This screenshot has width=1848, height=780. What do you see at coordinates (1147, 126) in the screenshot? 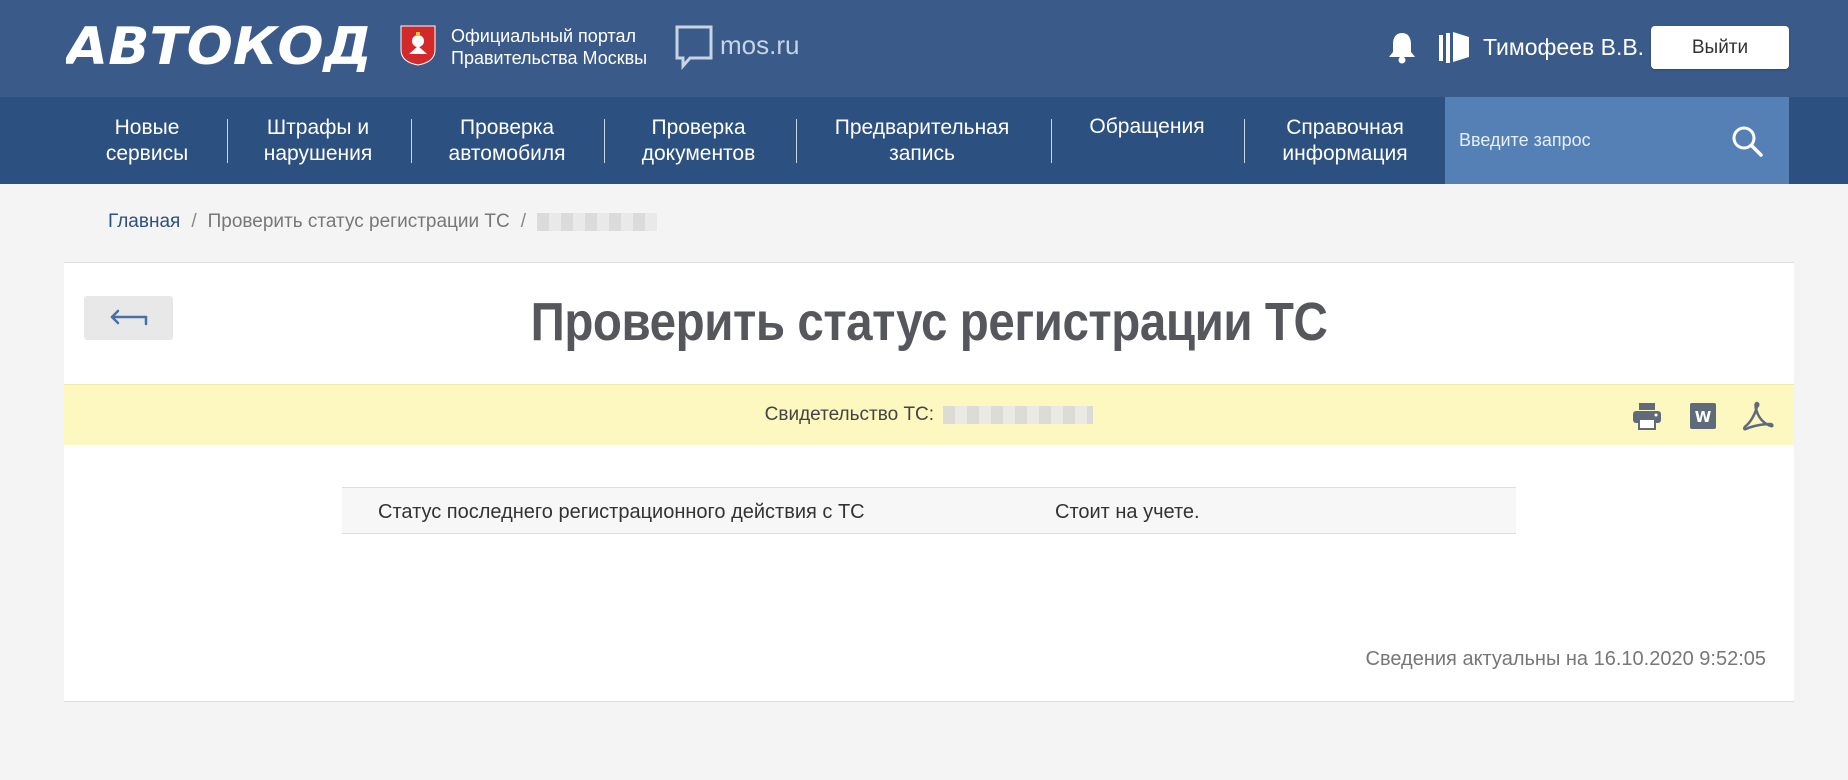
I see `nav-item-line1: Обращения` at bounding box center [1147, 126].